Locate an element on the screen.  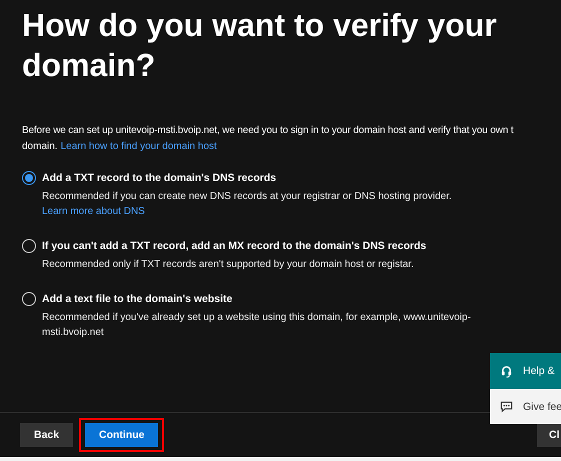
option-label: Add a text file to the domain's website is located at coordinates (272, 299).